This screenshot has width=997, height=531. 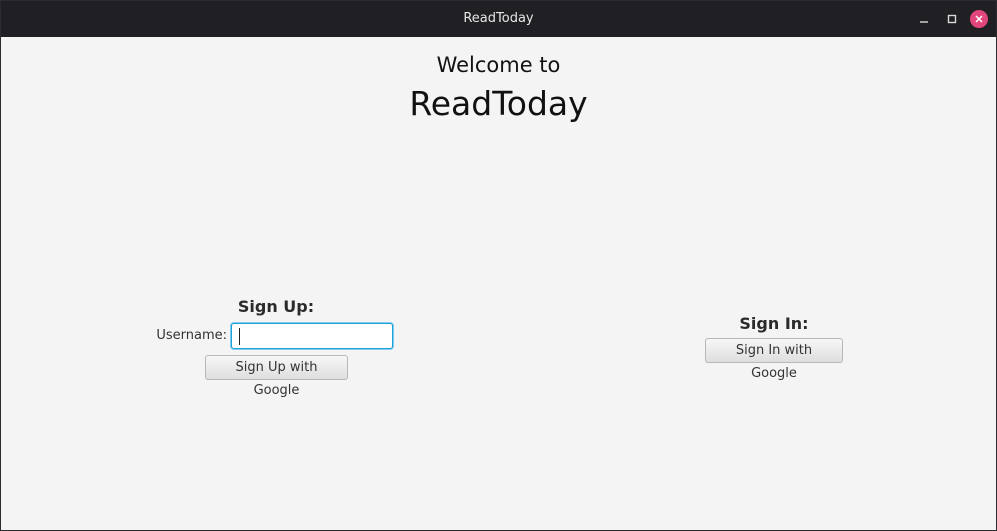 I want to click on sign-up-with-google-button: Sign Up with Google, so click(x=276, y=376).